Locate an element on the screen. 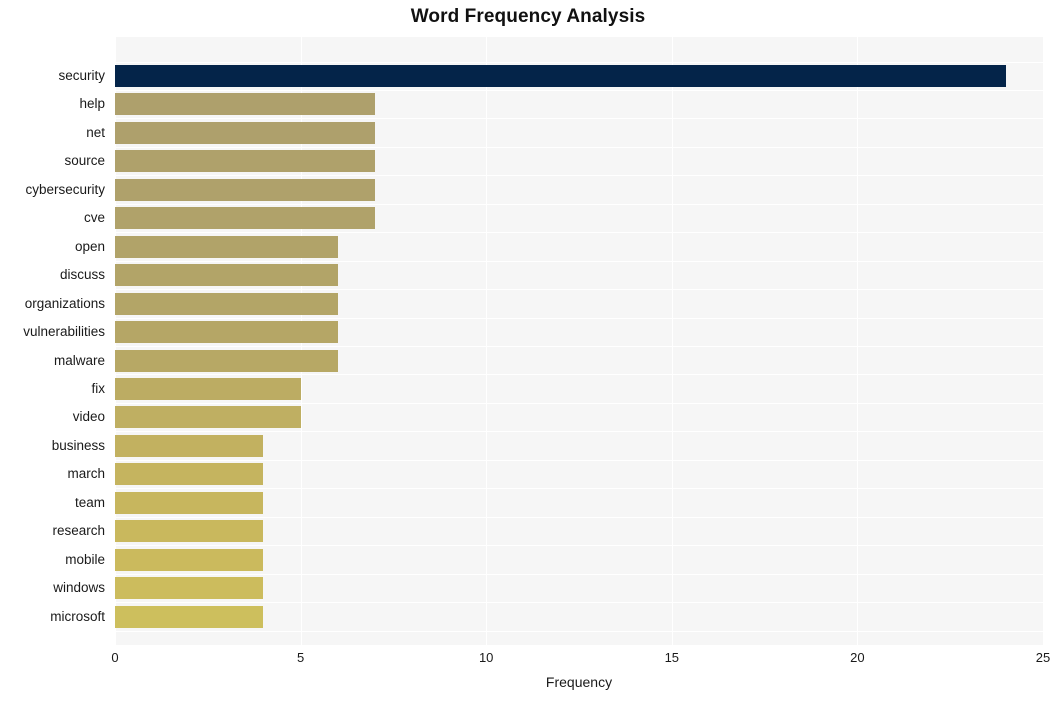  y-axis-tick-label: discuss is located at coordinates (82, 275).